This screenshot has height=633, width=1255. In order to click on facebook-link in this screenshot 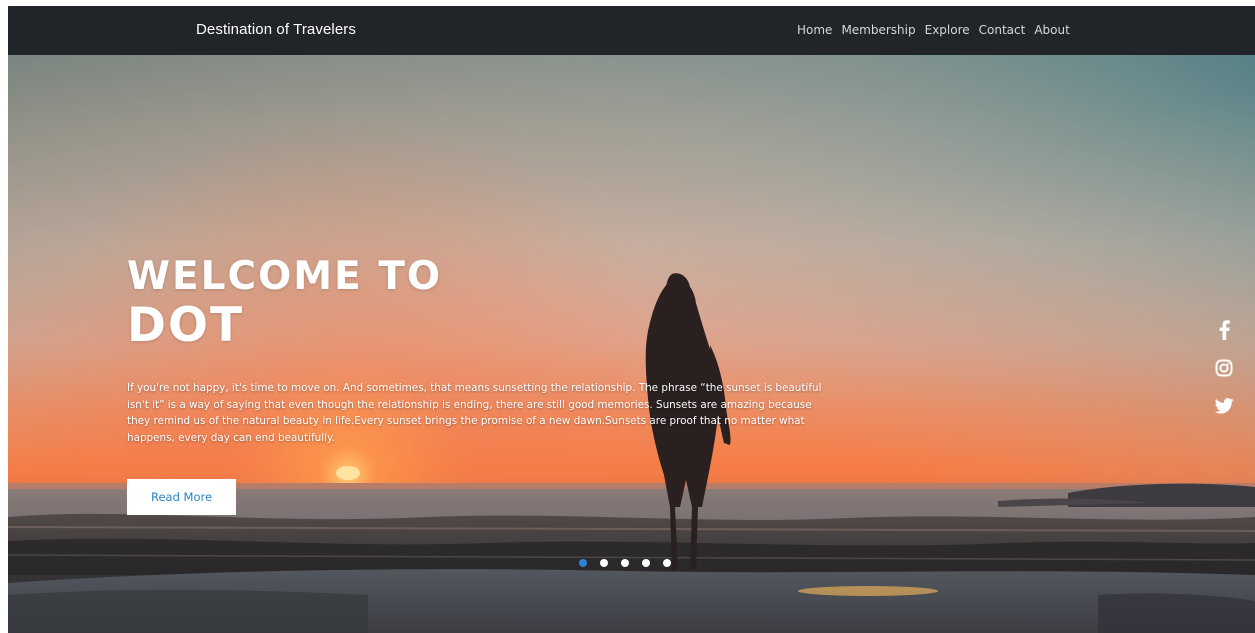, I will do `click(1224, 330)`.